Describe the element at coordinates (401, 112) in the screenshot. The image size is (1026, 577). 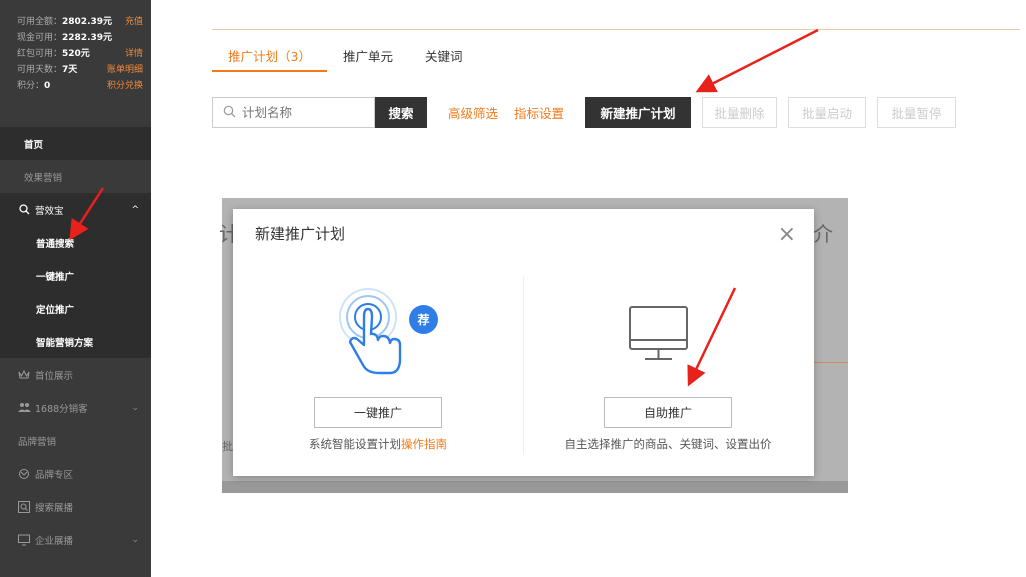
I see `search-button: 搜索` at that location.